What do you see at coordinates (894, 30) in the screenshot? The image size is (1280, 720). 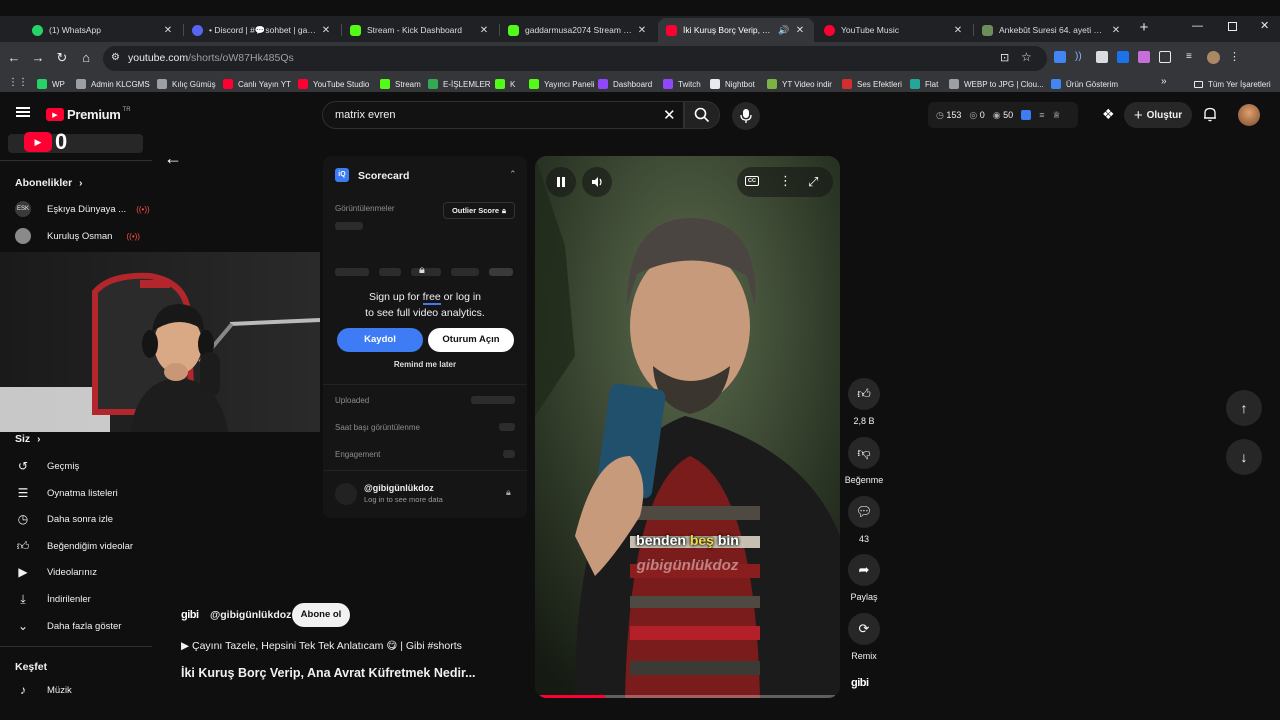 I see `tab-youtube-music: YouTube Music ✕` at bounding box center [894, 30].